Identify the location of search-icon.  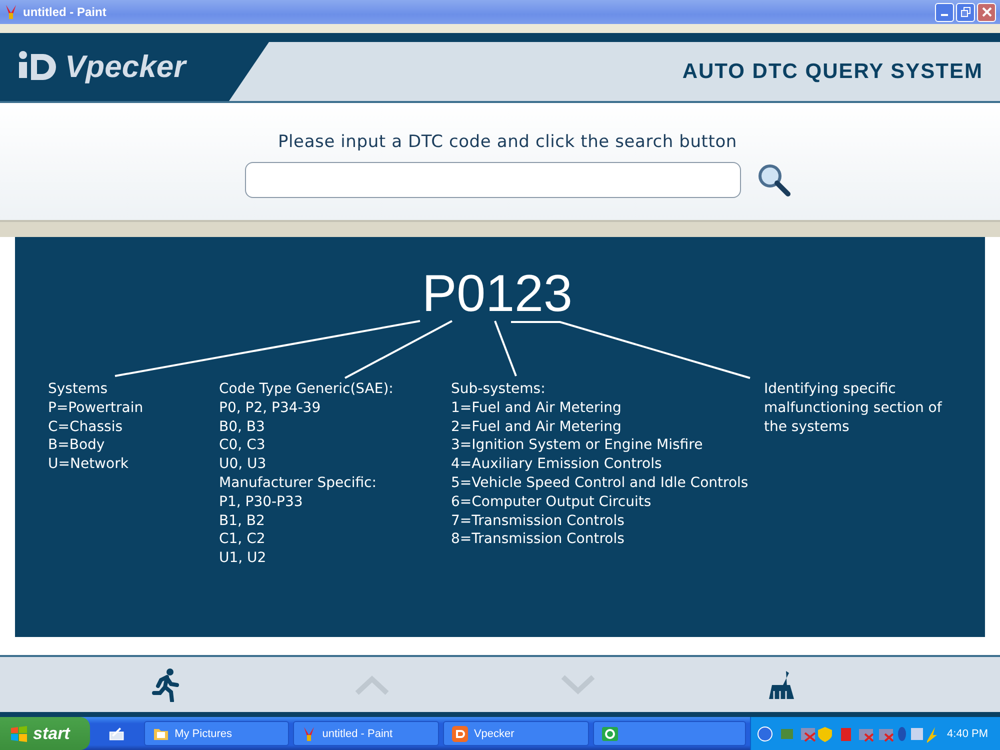
(774, 180).